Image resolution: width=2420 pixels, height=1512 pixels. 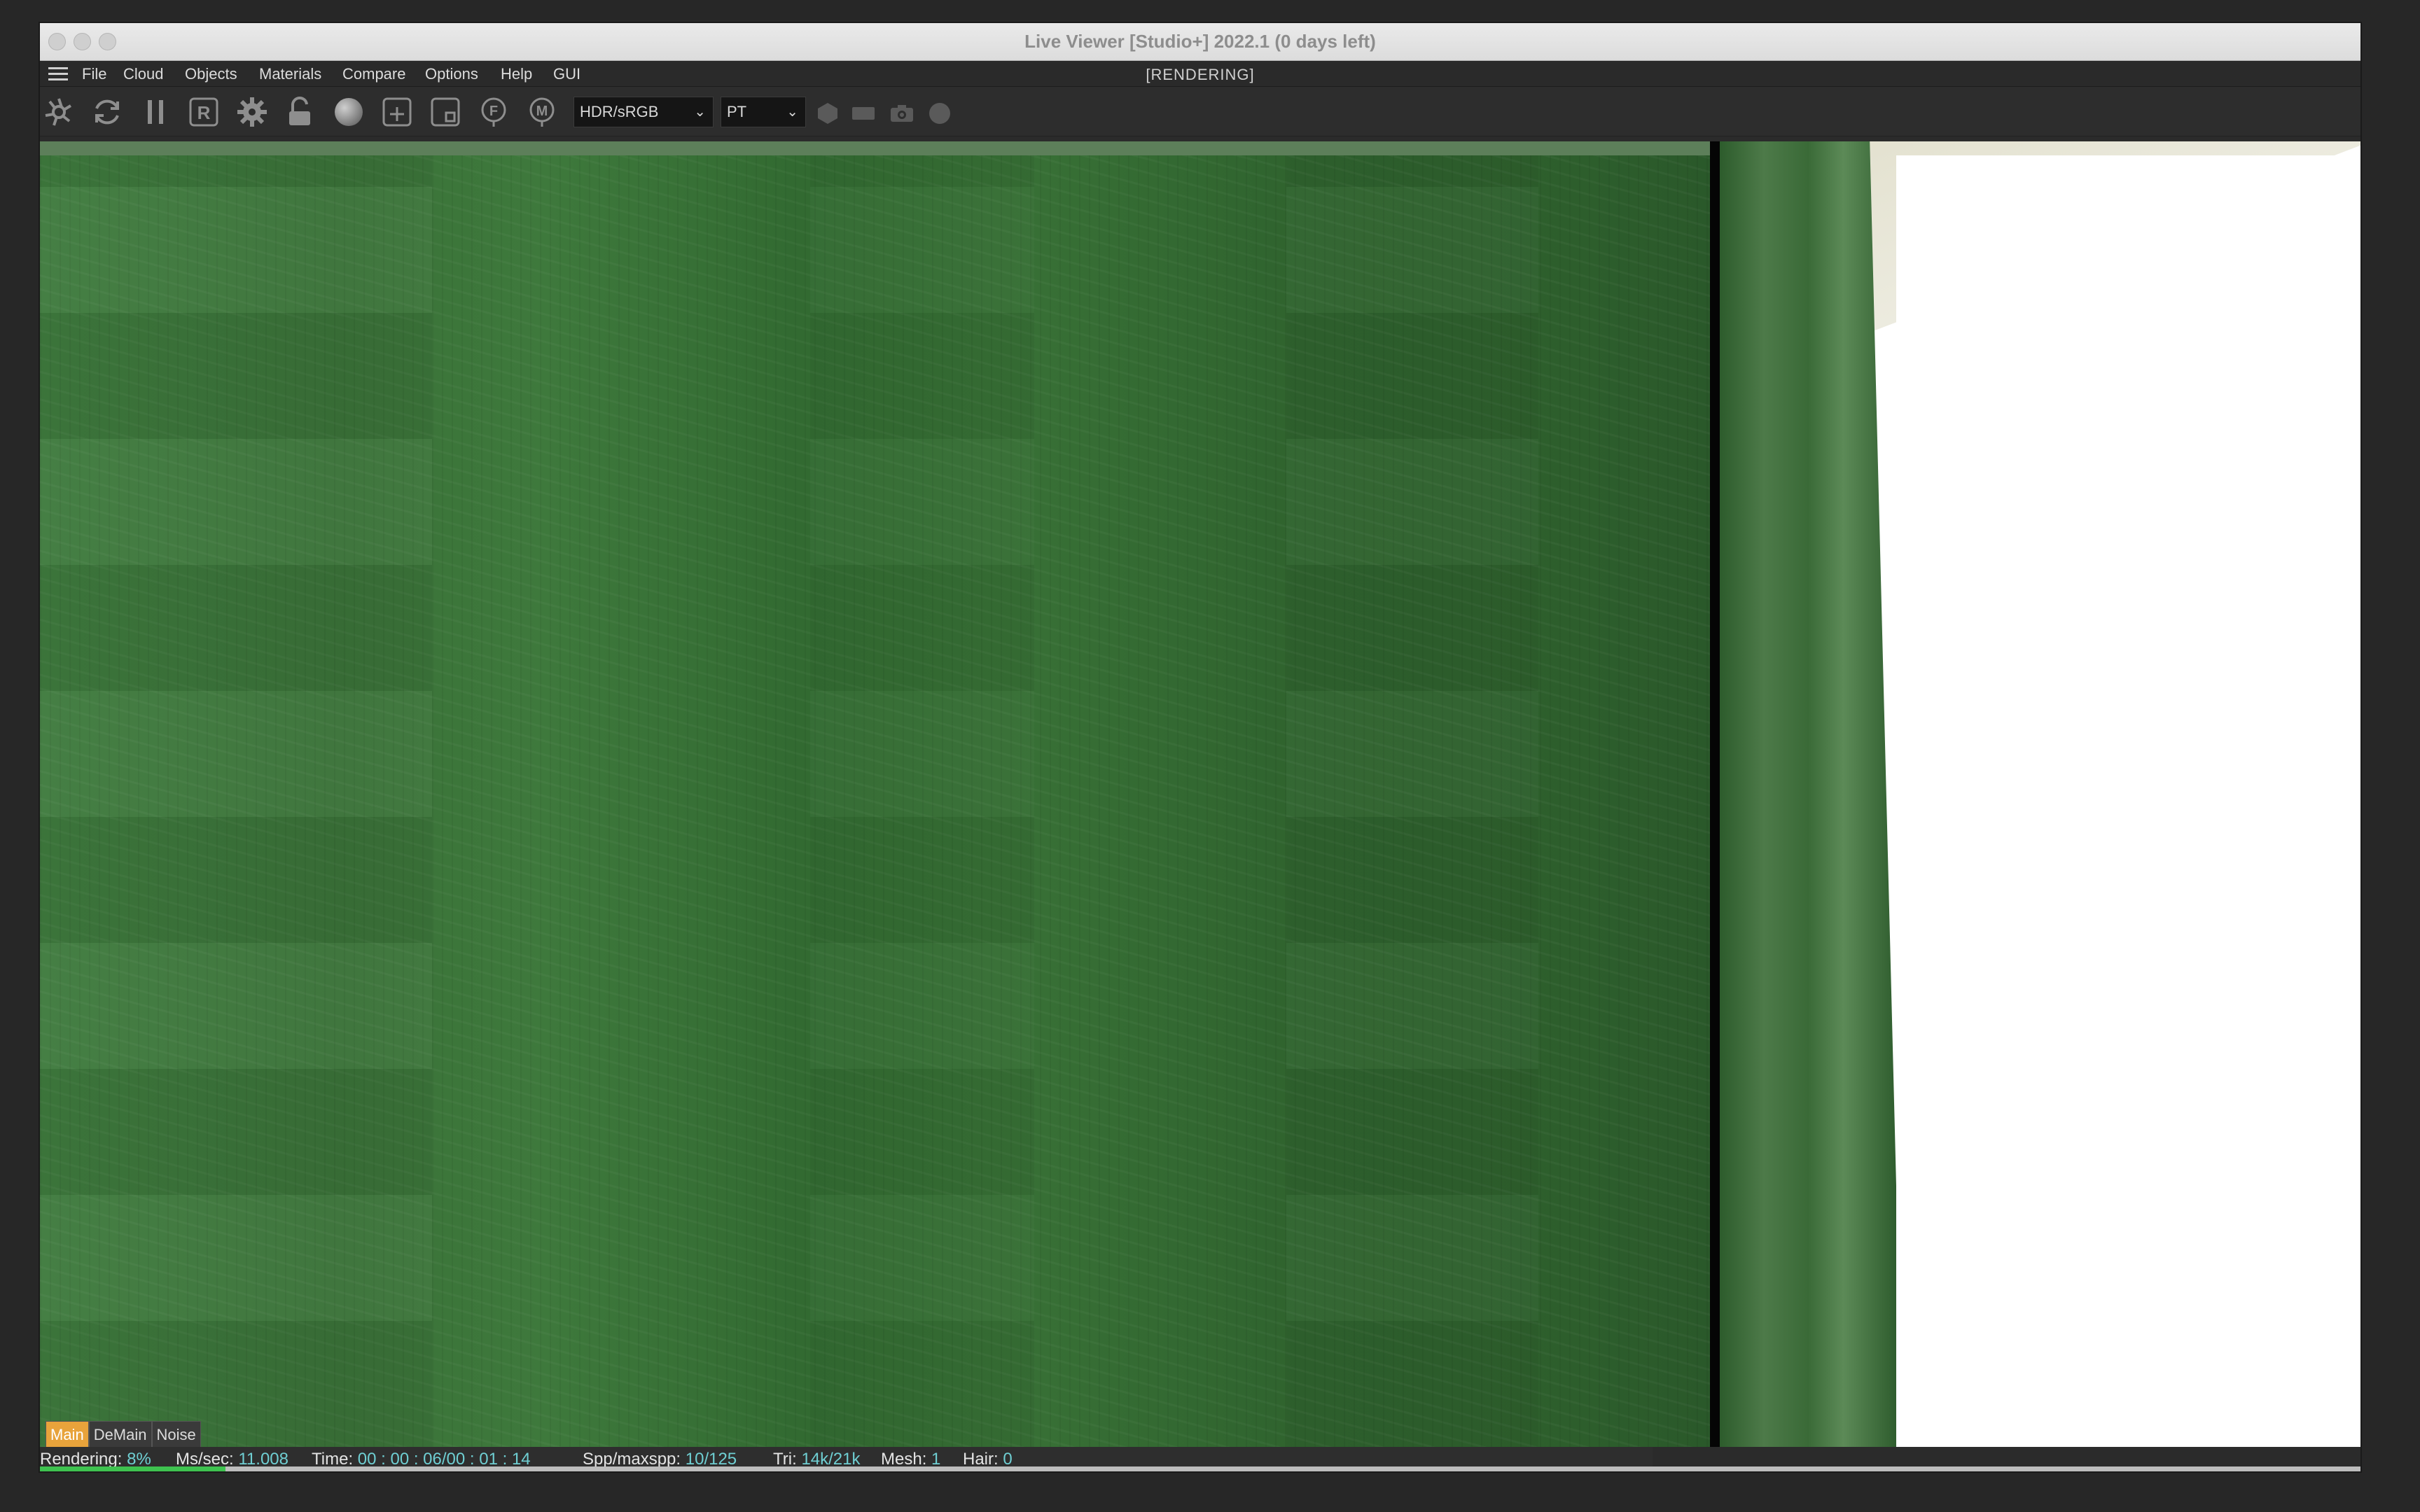 What do you see at coordinates (863, 113) in the screenshot?
I see `rectangle-icon` at bounding box center [863, 113].